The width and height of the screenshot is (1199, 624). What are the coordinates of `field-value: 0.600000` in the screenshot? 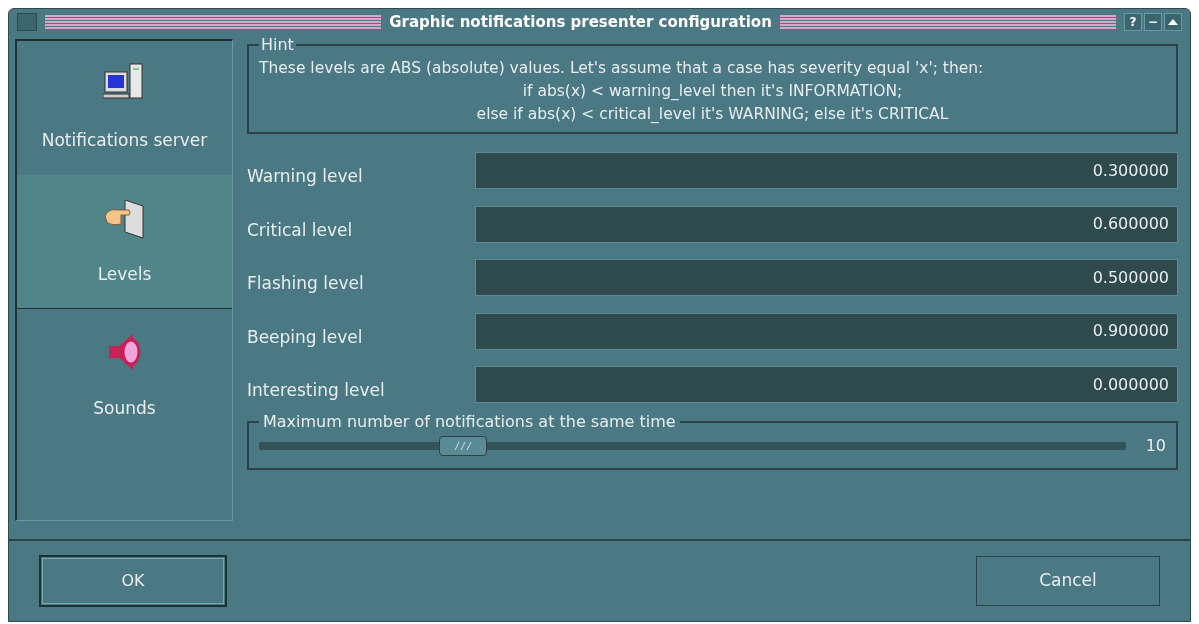 It's located at (1130, 224).